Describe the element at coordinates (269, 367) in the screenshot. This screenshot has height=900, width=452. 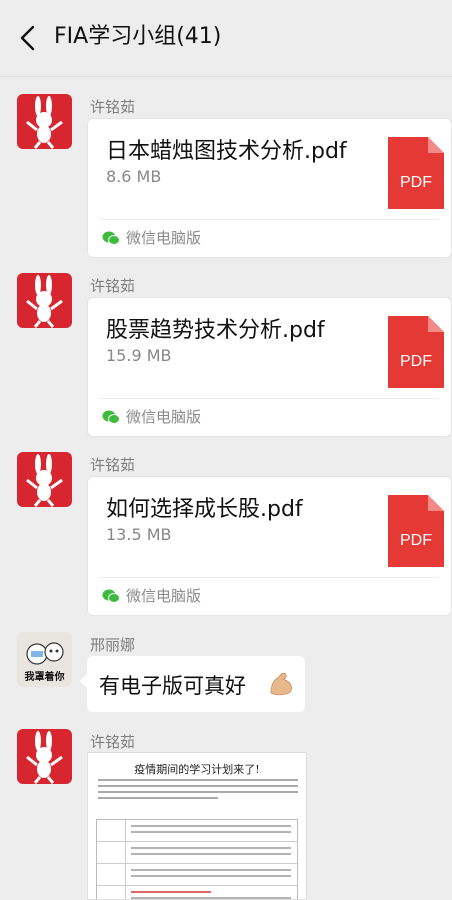
I see `file-message-card: 股票趋势技术分析.pdf 15.9 MB PDF 微信电脑版` at that location.